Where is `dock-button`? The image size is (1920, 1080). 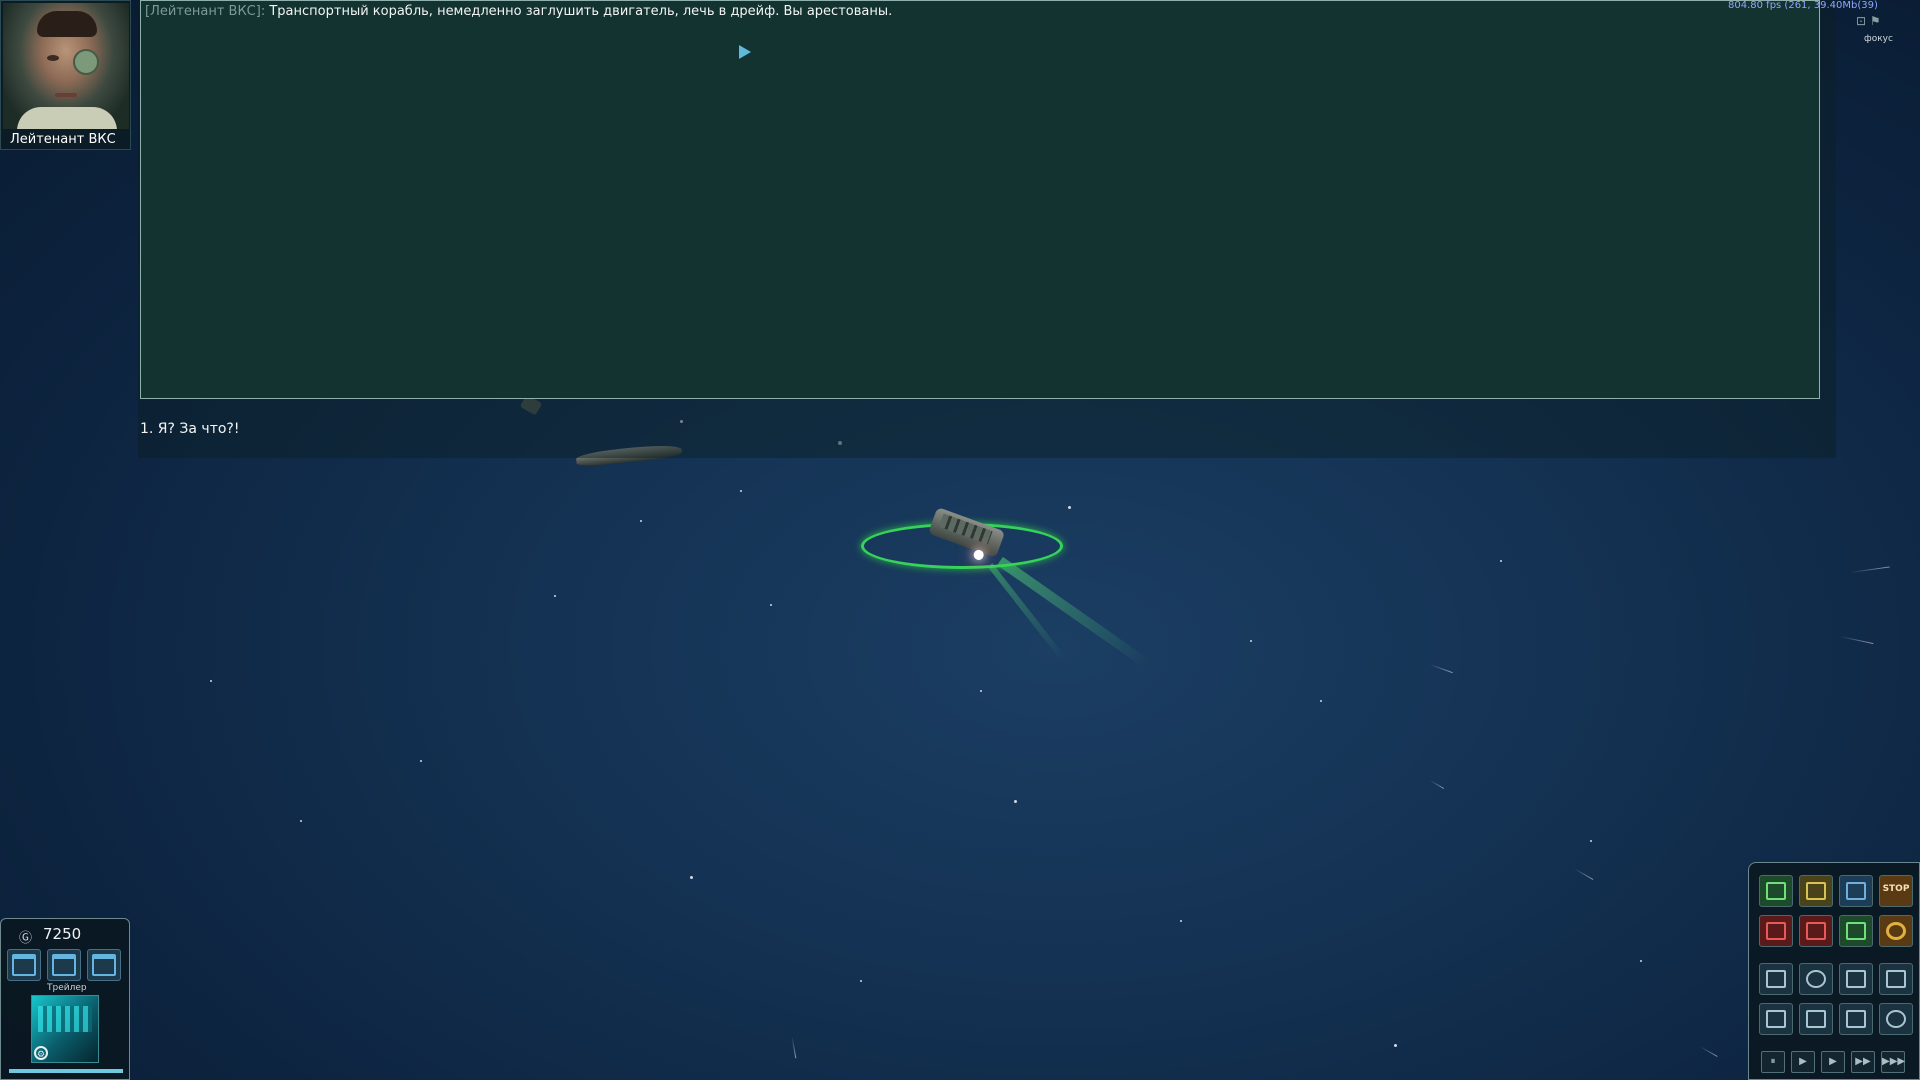 dock-button is located at coordinates (1816, 891).